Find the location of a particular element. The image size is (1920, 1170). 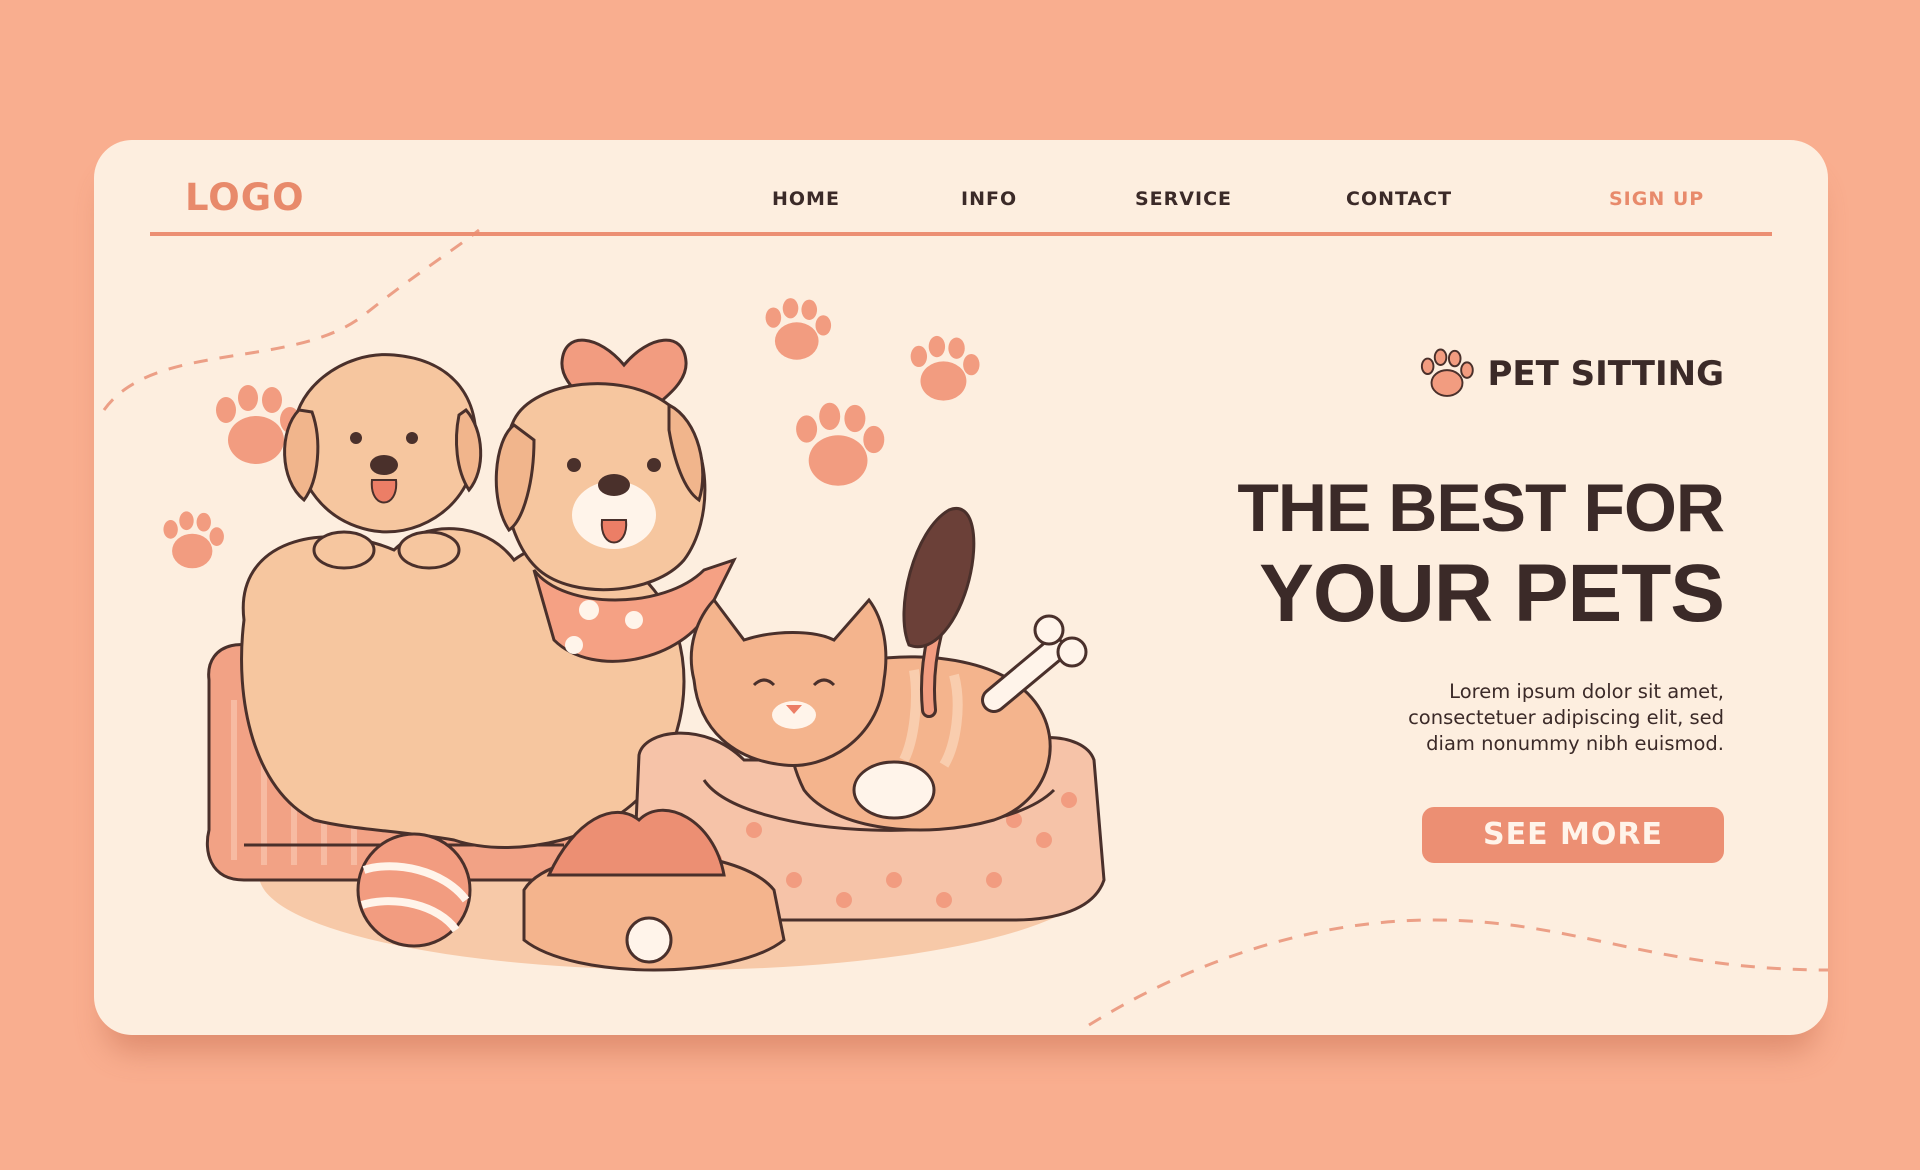

nav-info: INFO is located at coordinates (989, 199).